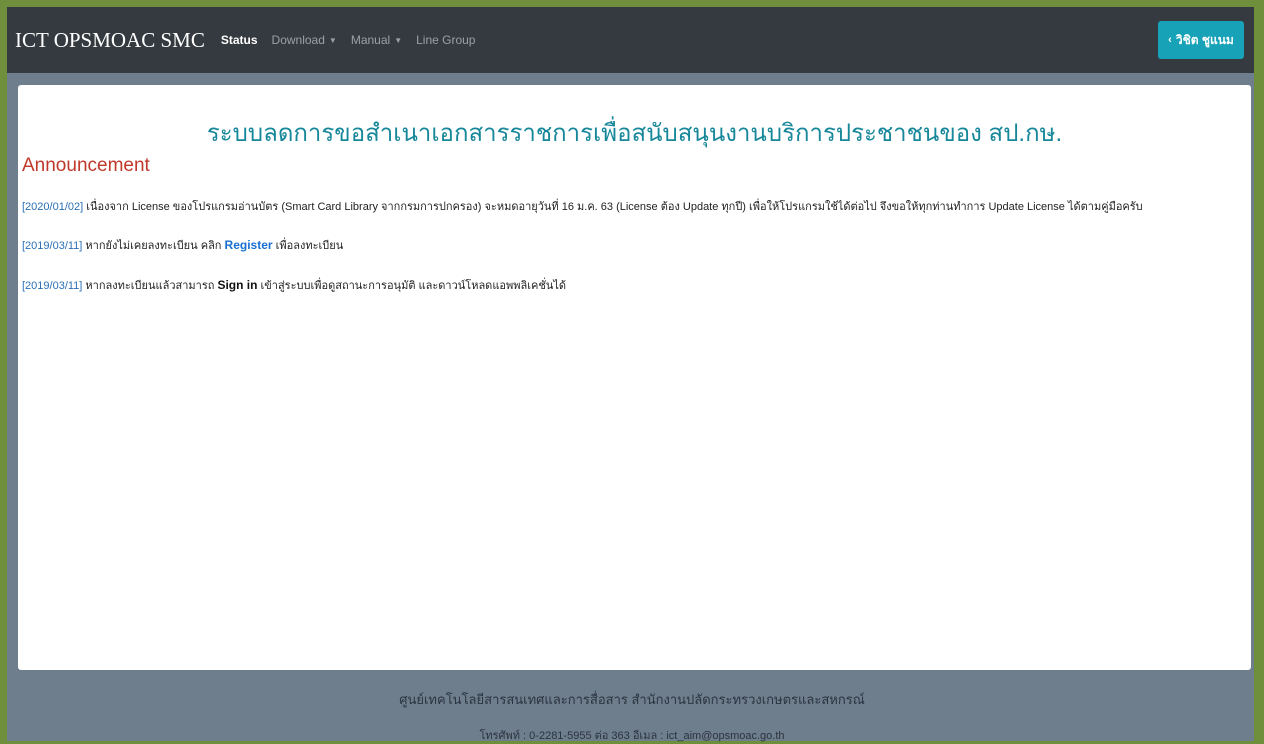 This screenshot has width=1264, height=744. What do you see at coordinates (237, 285) in the screenshot?
I see `sign-in-text: Sign in` at bounding box center [237, 285].